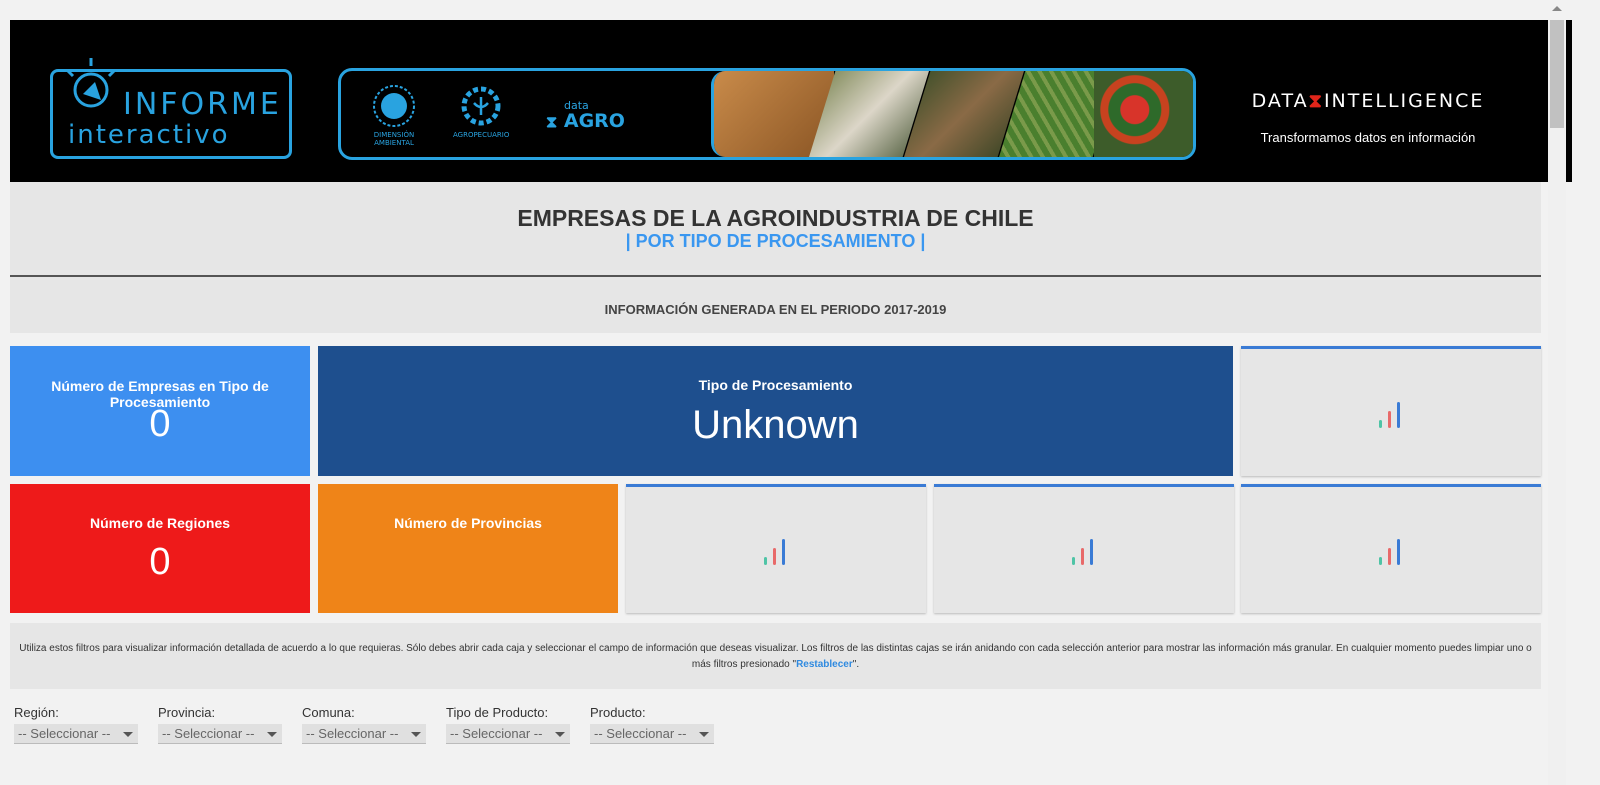  Describe the element at coordinates (1557, 8) in the screenshot. I see `scroll-up-arrow-icon` at that location.